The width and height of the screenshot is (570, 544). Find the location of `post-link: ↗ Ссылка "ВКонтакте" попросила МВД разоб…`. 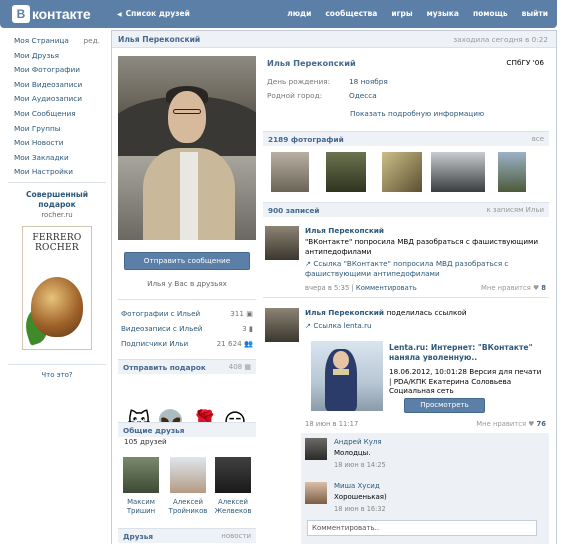

post-link: ↗ Ссылка "ВКонтакте" попросила МВД разоб… is located at coordinates (423, 268).